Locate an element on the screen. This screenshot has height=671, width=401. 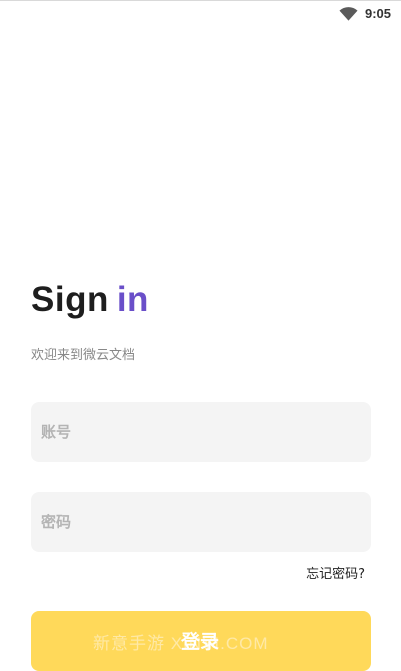
title-accent: in is located at coordinates (132, 299).